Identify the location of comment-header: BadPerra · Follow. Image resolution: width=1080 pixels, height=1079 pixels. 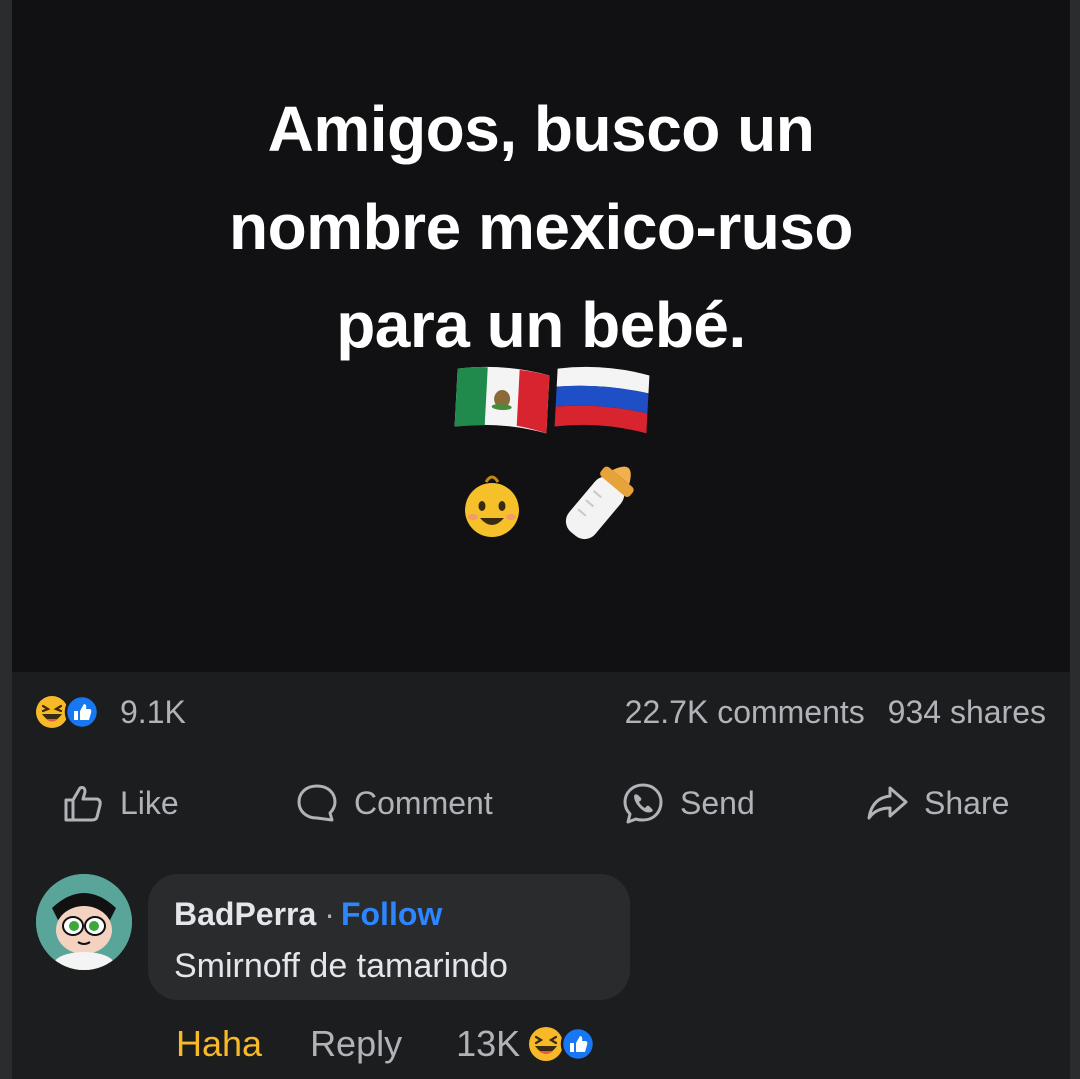
(308, 914).